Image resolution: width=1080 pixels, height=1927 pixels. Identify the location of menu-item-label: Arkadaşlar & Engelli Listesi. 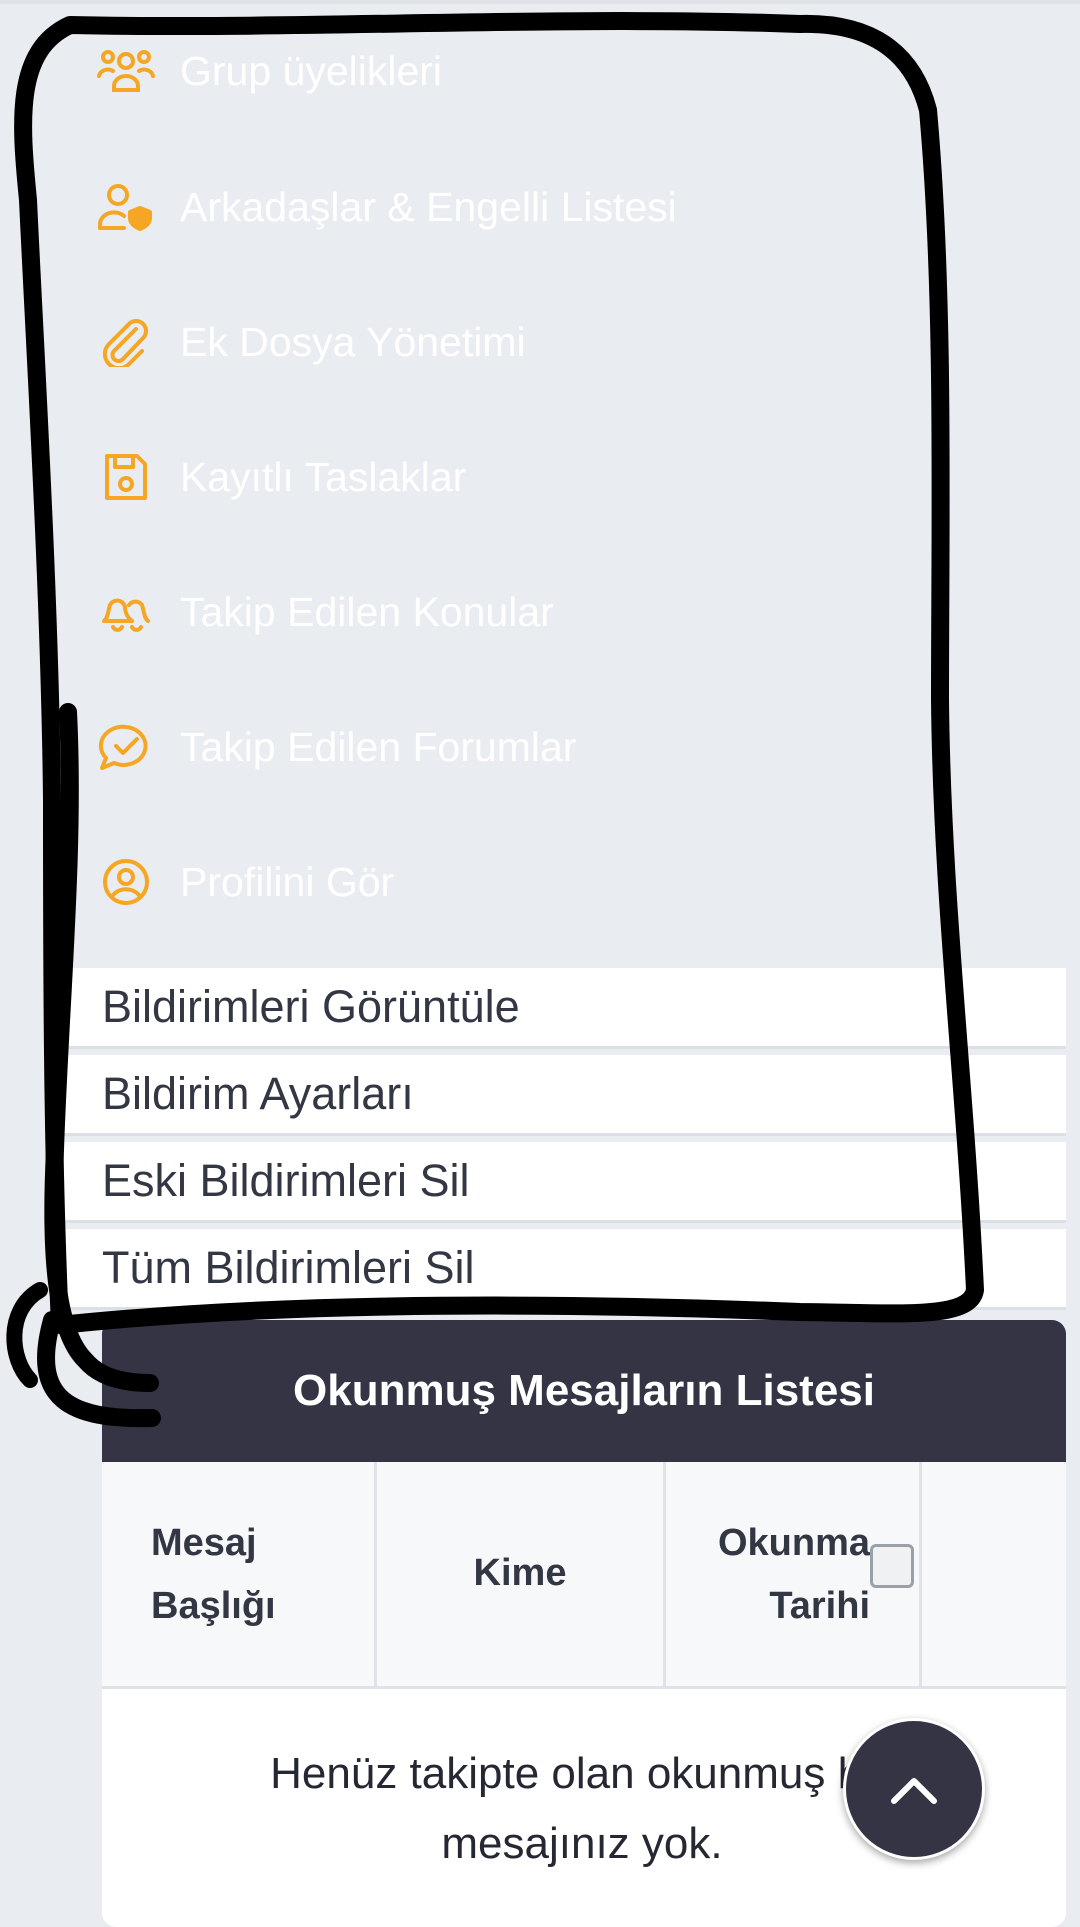
(428, 207).